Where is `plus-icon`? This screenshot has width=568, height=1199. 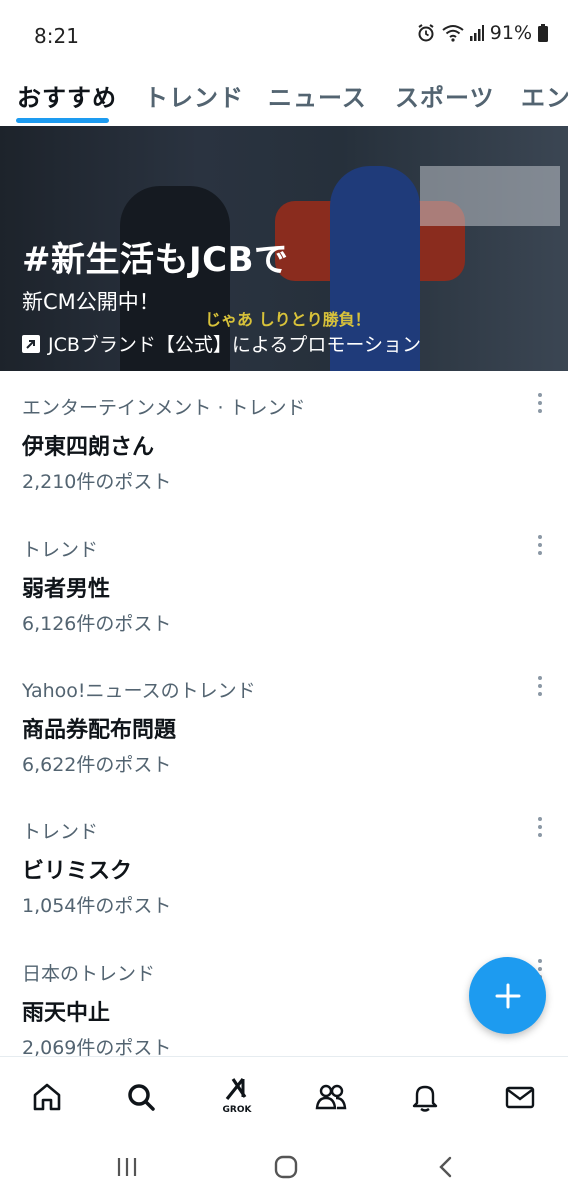 plus-icon is located at coordinates (507, 995).